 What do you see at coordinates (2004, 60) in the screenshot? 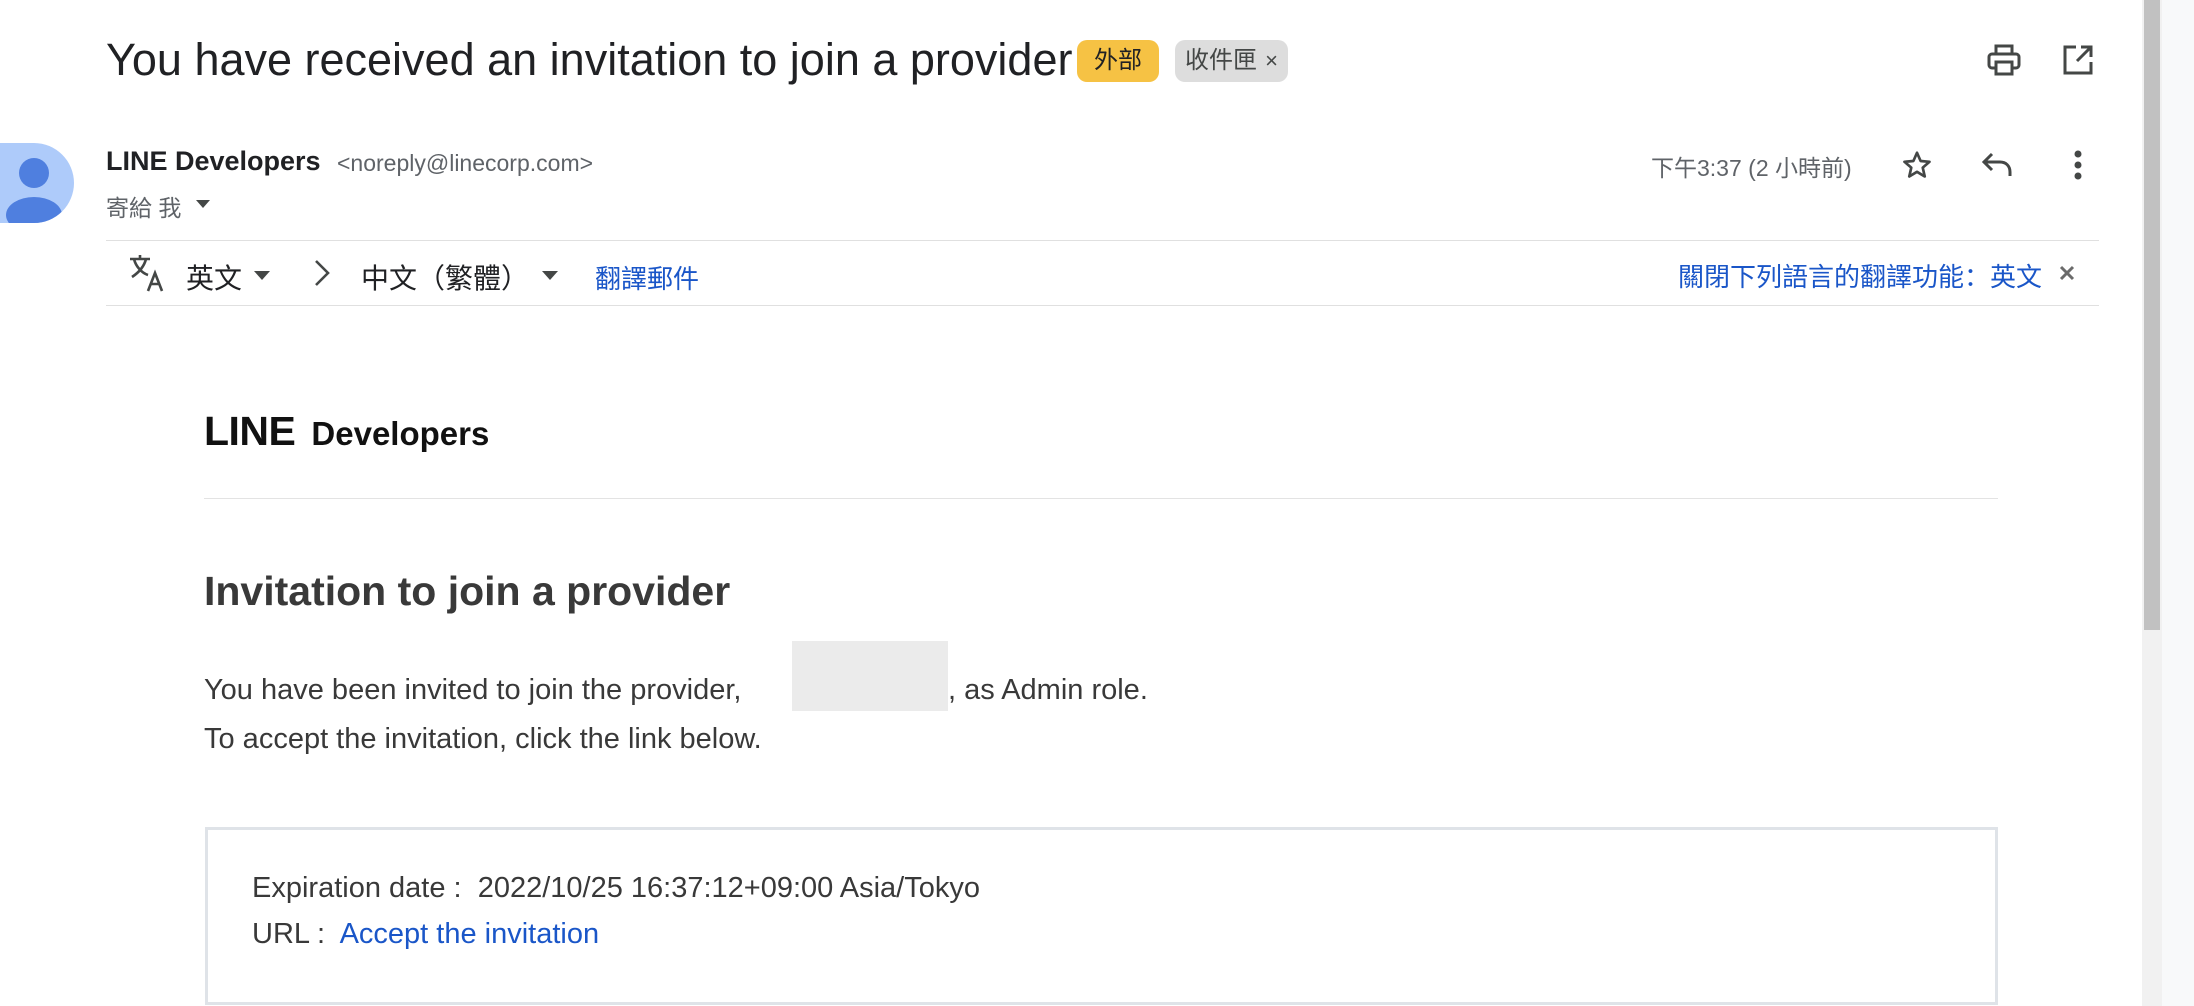
I see `print-icon` at bounding box center [2004, 60].